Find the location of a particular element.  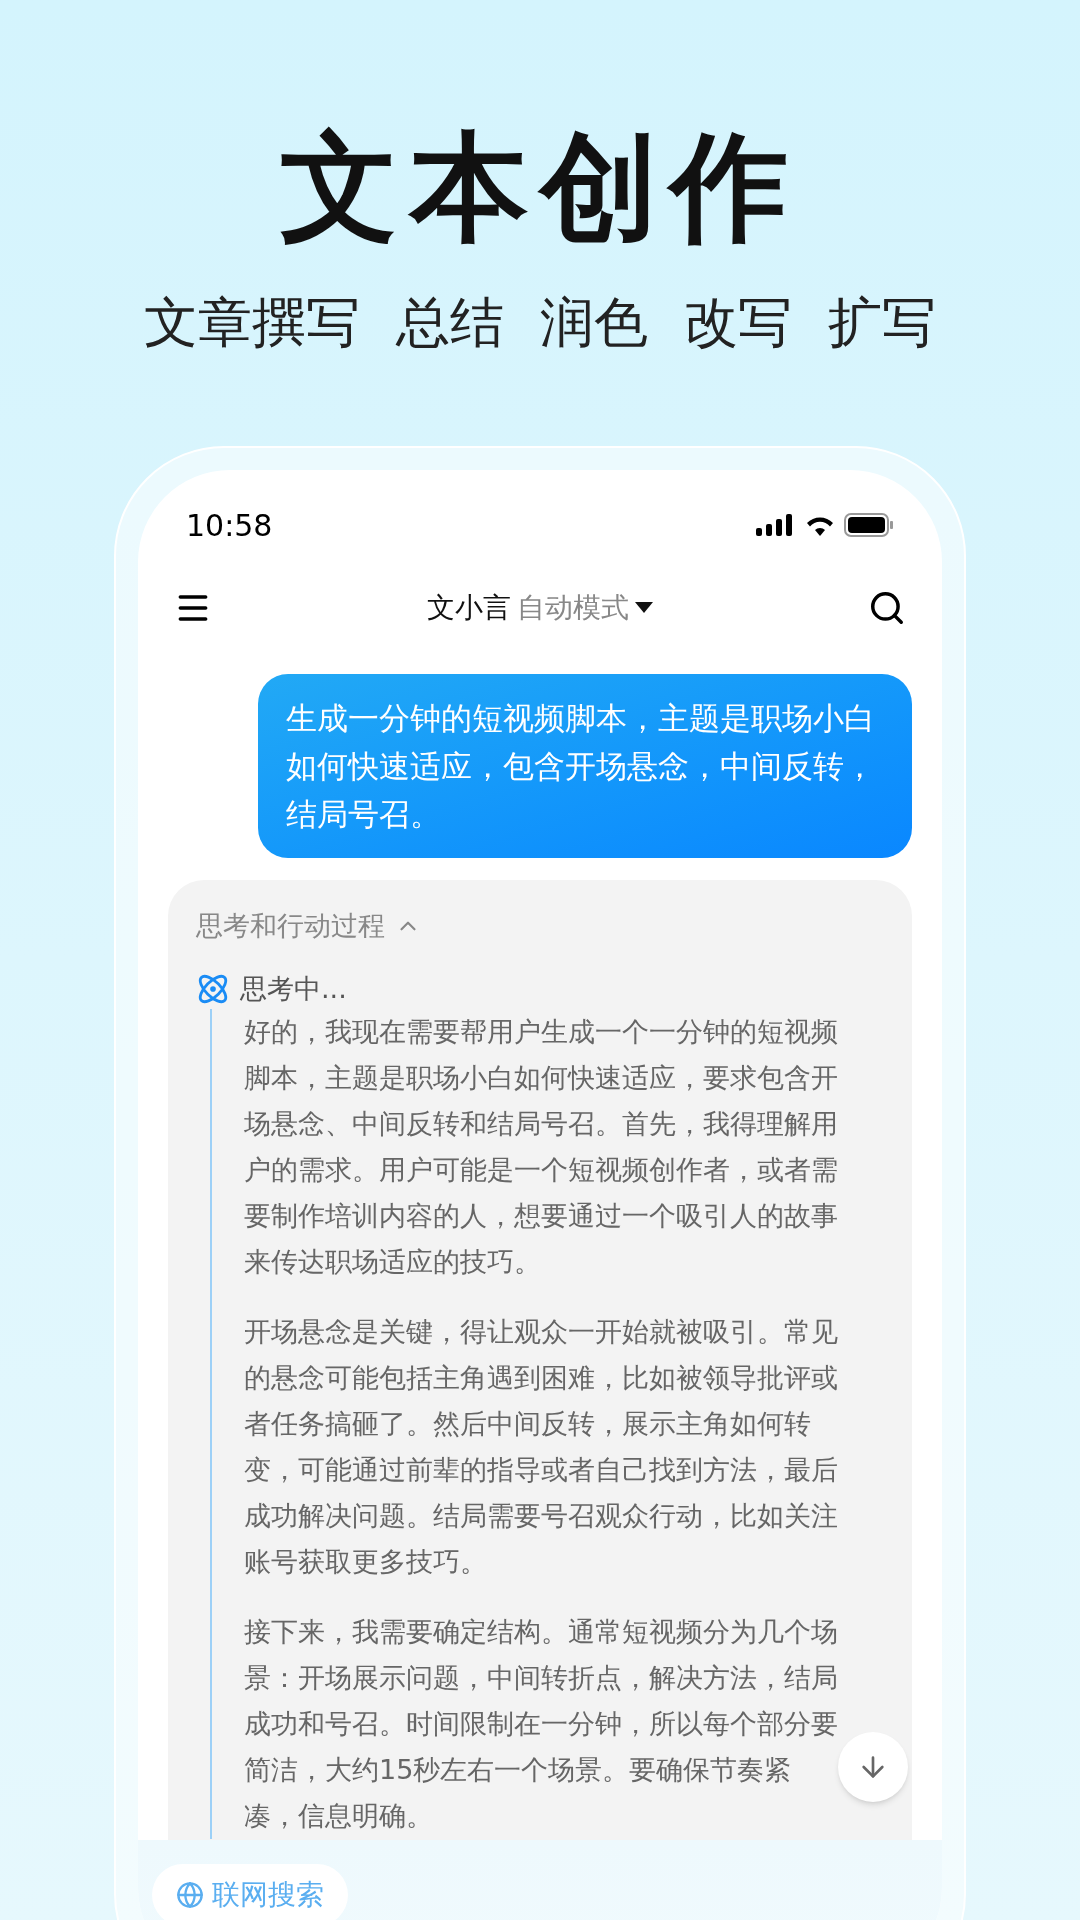

web-search-chip: 联网搜索 is located at coordinates (250, 1892).